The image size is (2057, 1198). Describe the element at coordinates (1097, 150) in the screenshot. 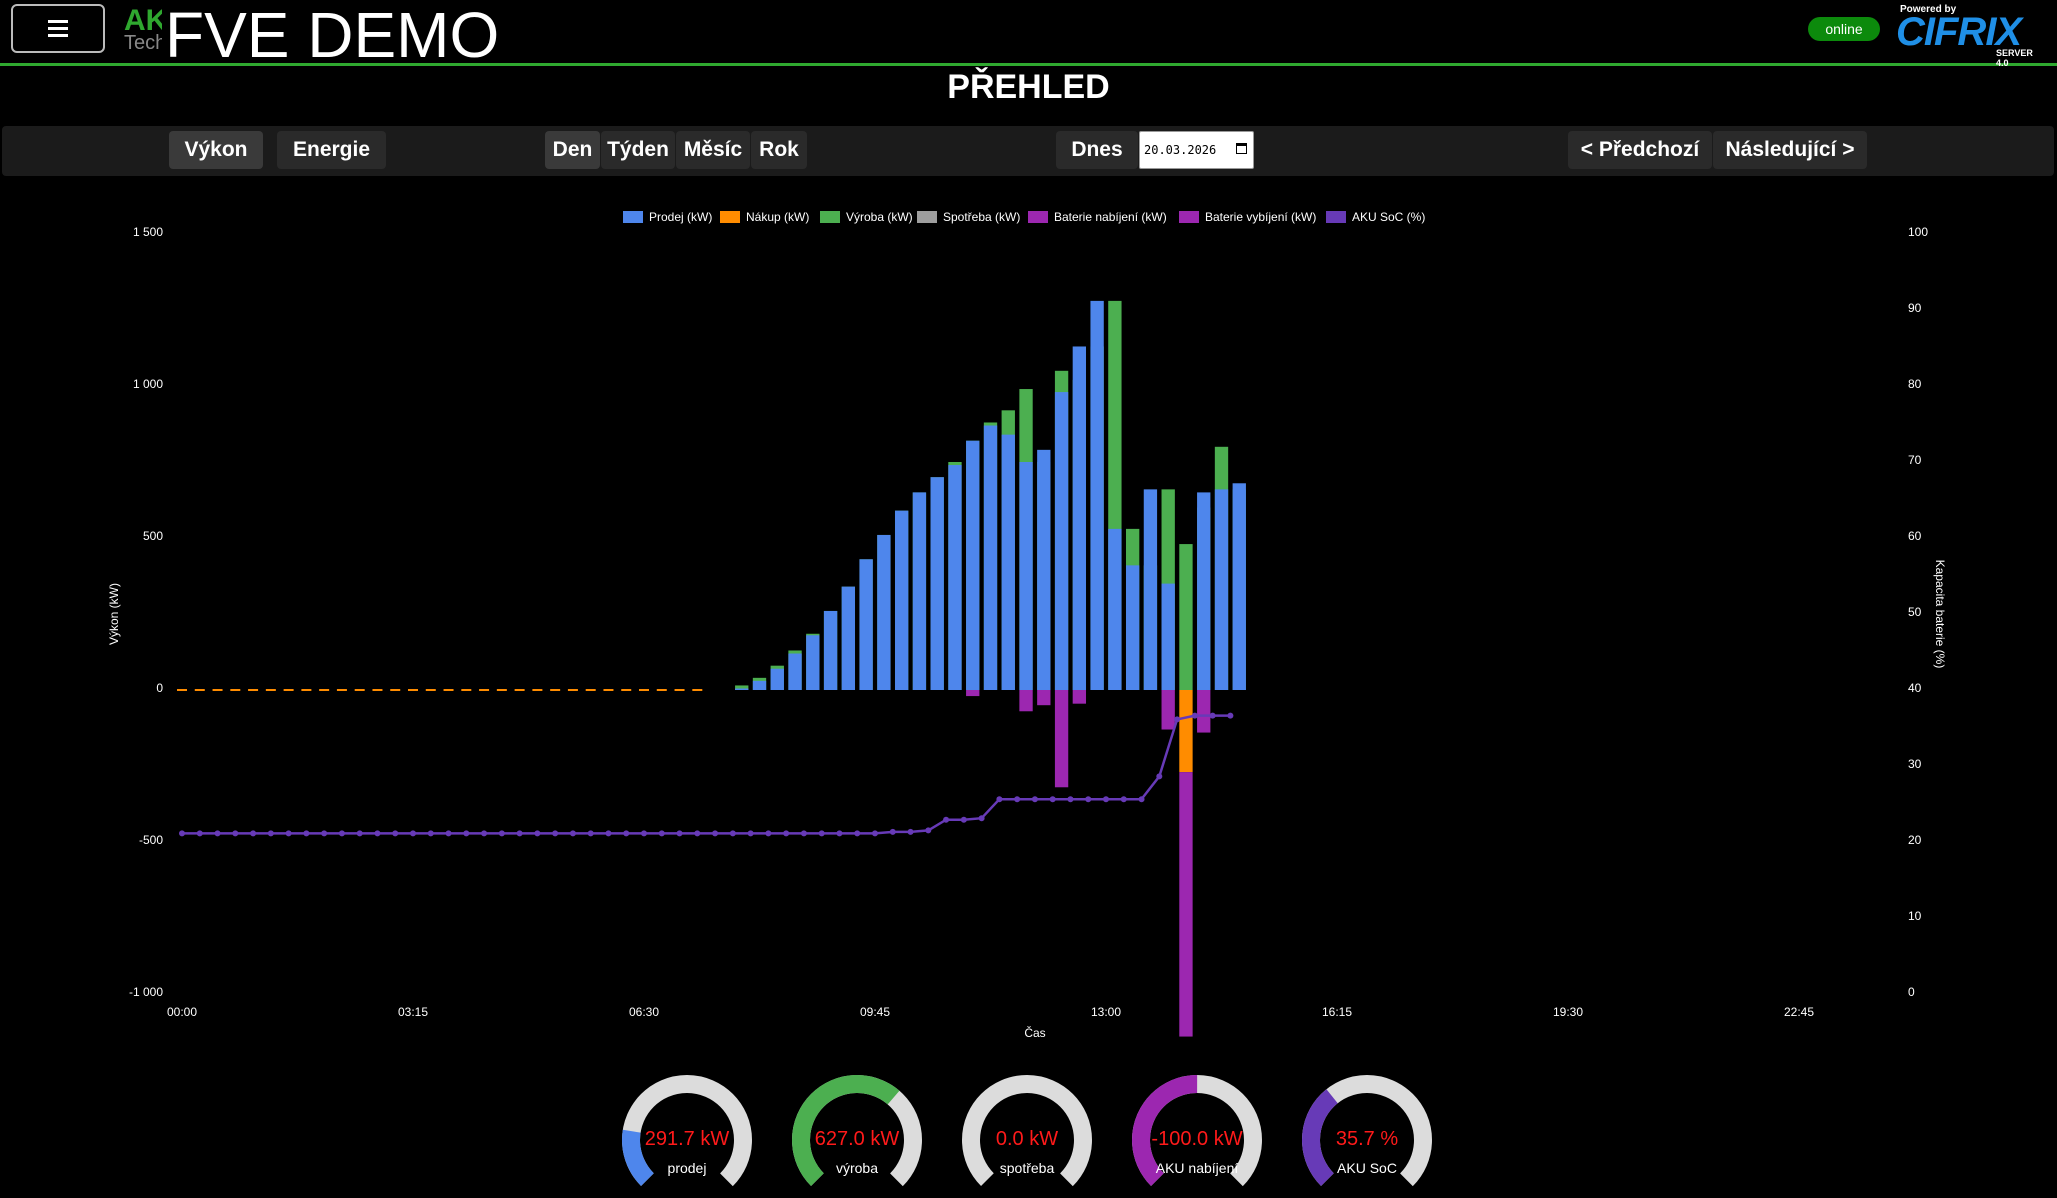

I see `today-button: Dnes` at that location.